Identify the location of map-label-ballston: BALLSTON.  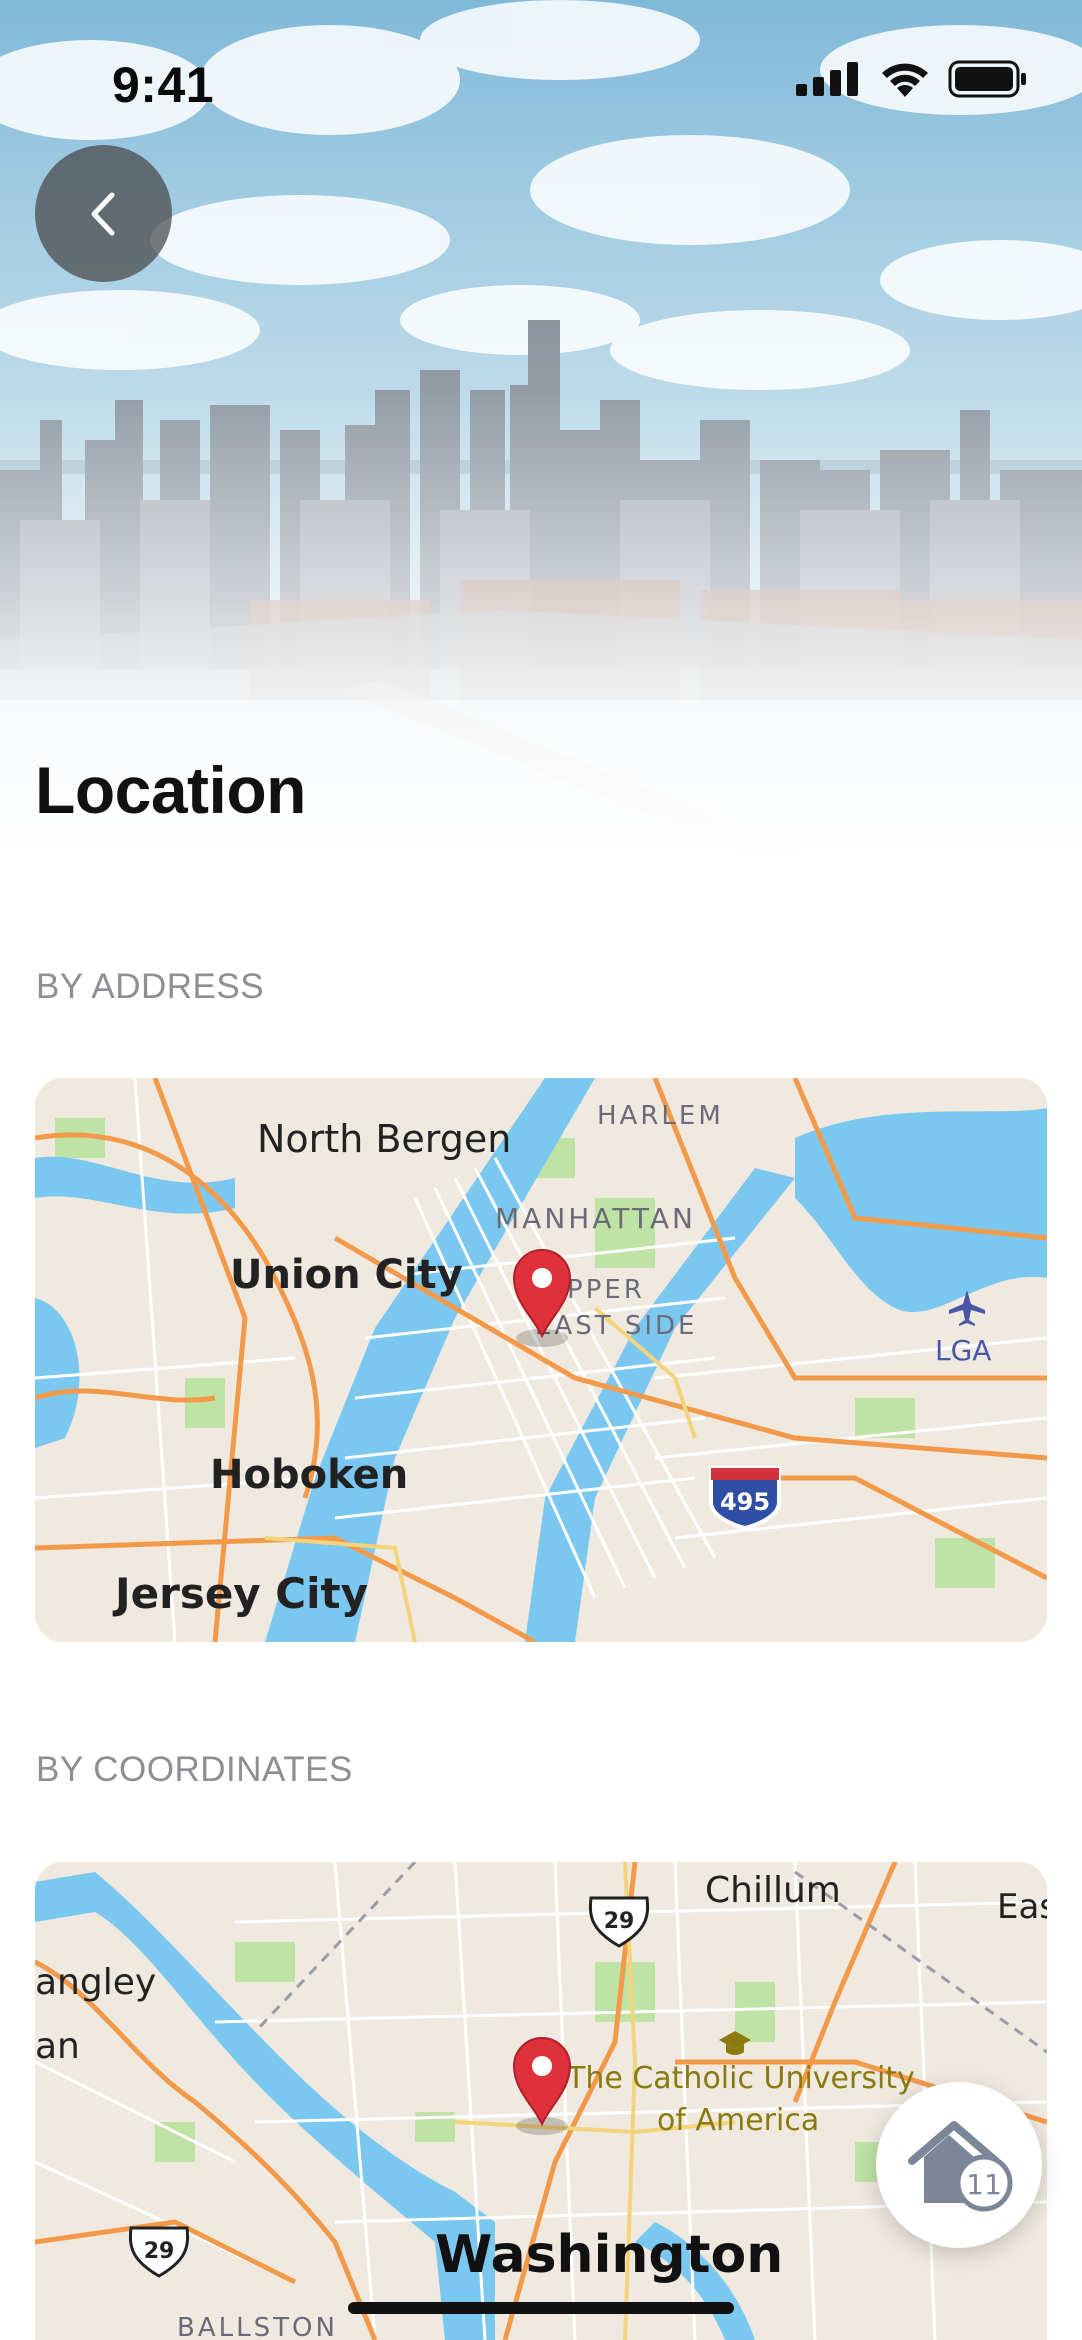
(257, 2326).